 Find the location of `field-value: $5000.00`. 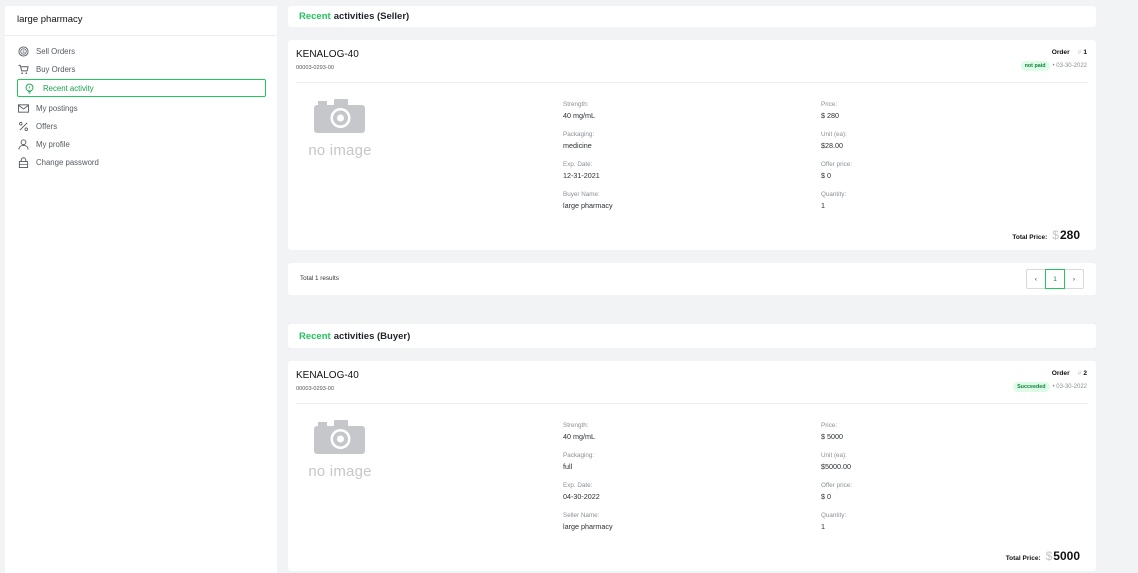

field-value: $5000.00 is located at coordinates (836, 466).